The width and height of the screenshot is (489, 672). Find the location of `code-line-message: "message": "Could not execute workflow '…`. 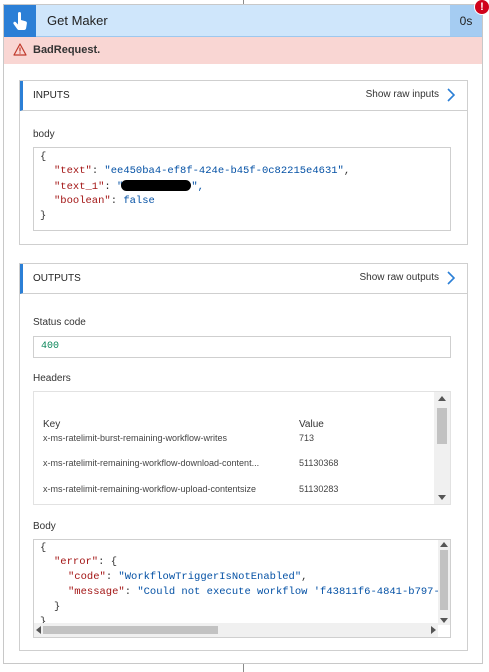

code-line-message: "message": "Could not execute workflow '… is located at coordinates (259, 592).